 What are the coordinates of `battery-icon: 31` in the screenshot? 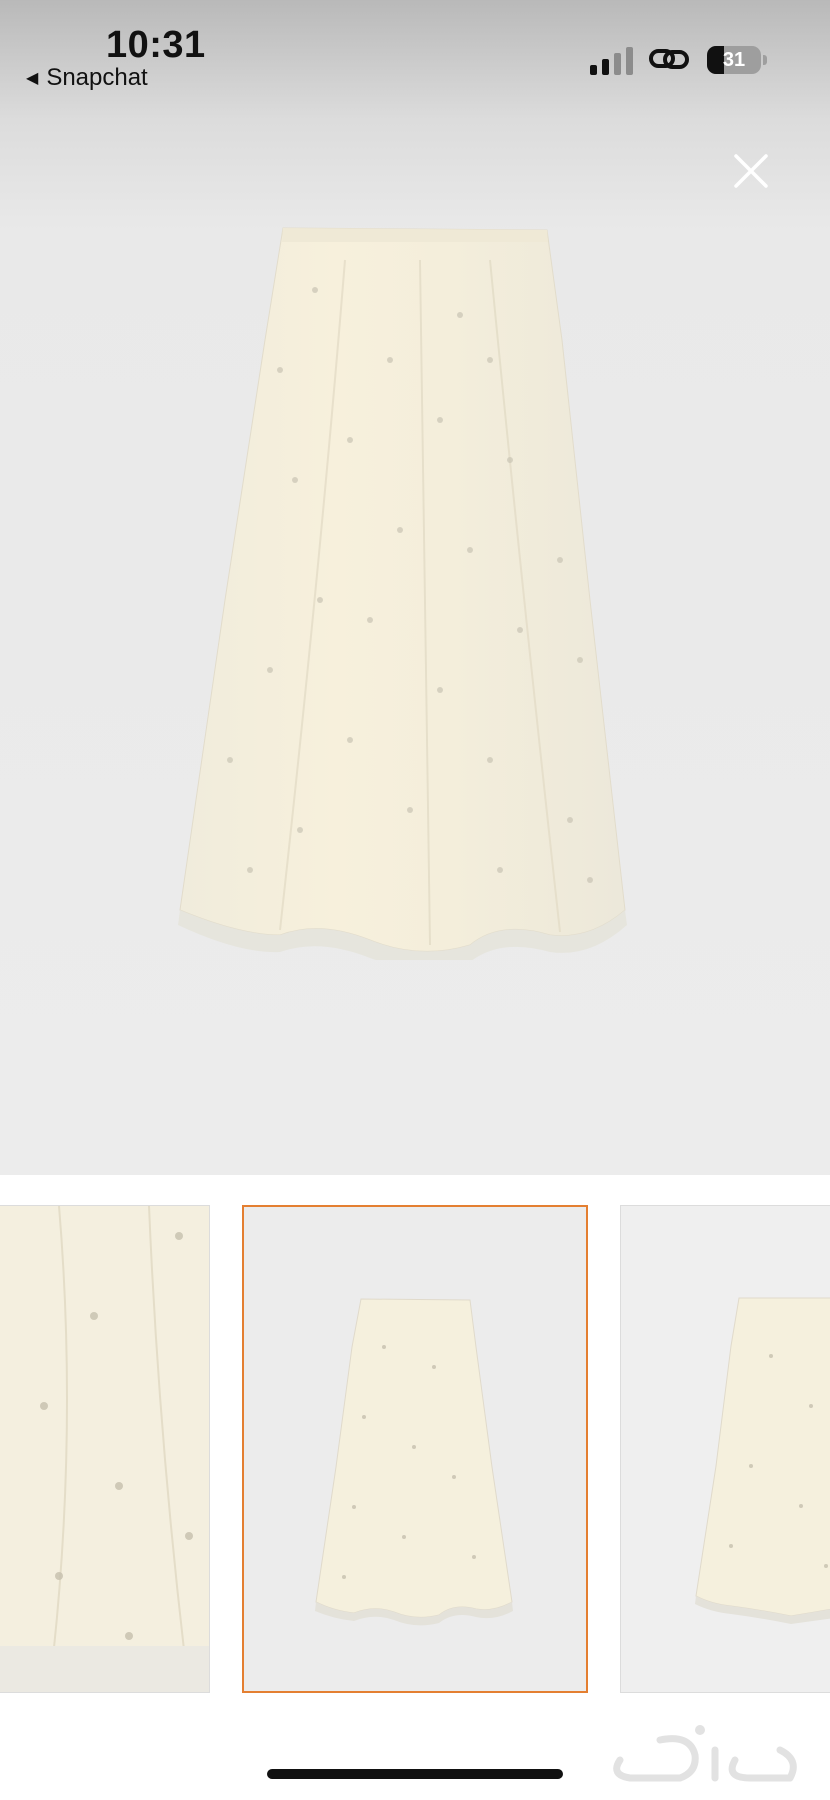 It's located at (734, 60).